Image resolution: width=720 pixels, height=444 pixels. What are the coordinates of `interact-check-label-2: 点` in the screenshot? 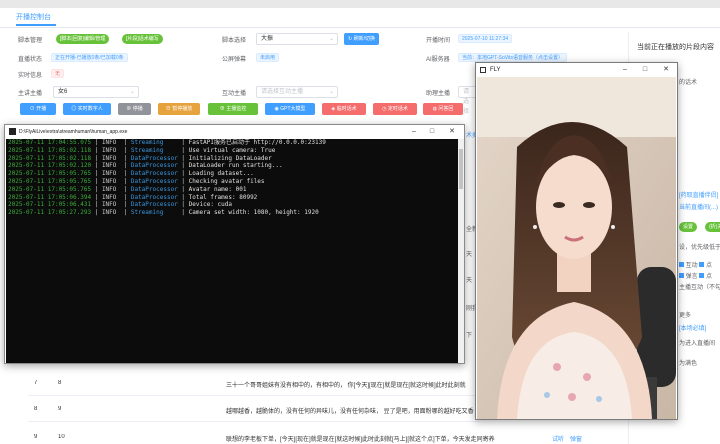 It's located at (709, 266).